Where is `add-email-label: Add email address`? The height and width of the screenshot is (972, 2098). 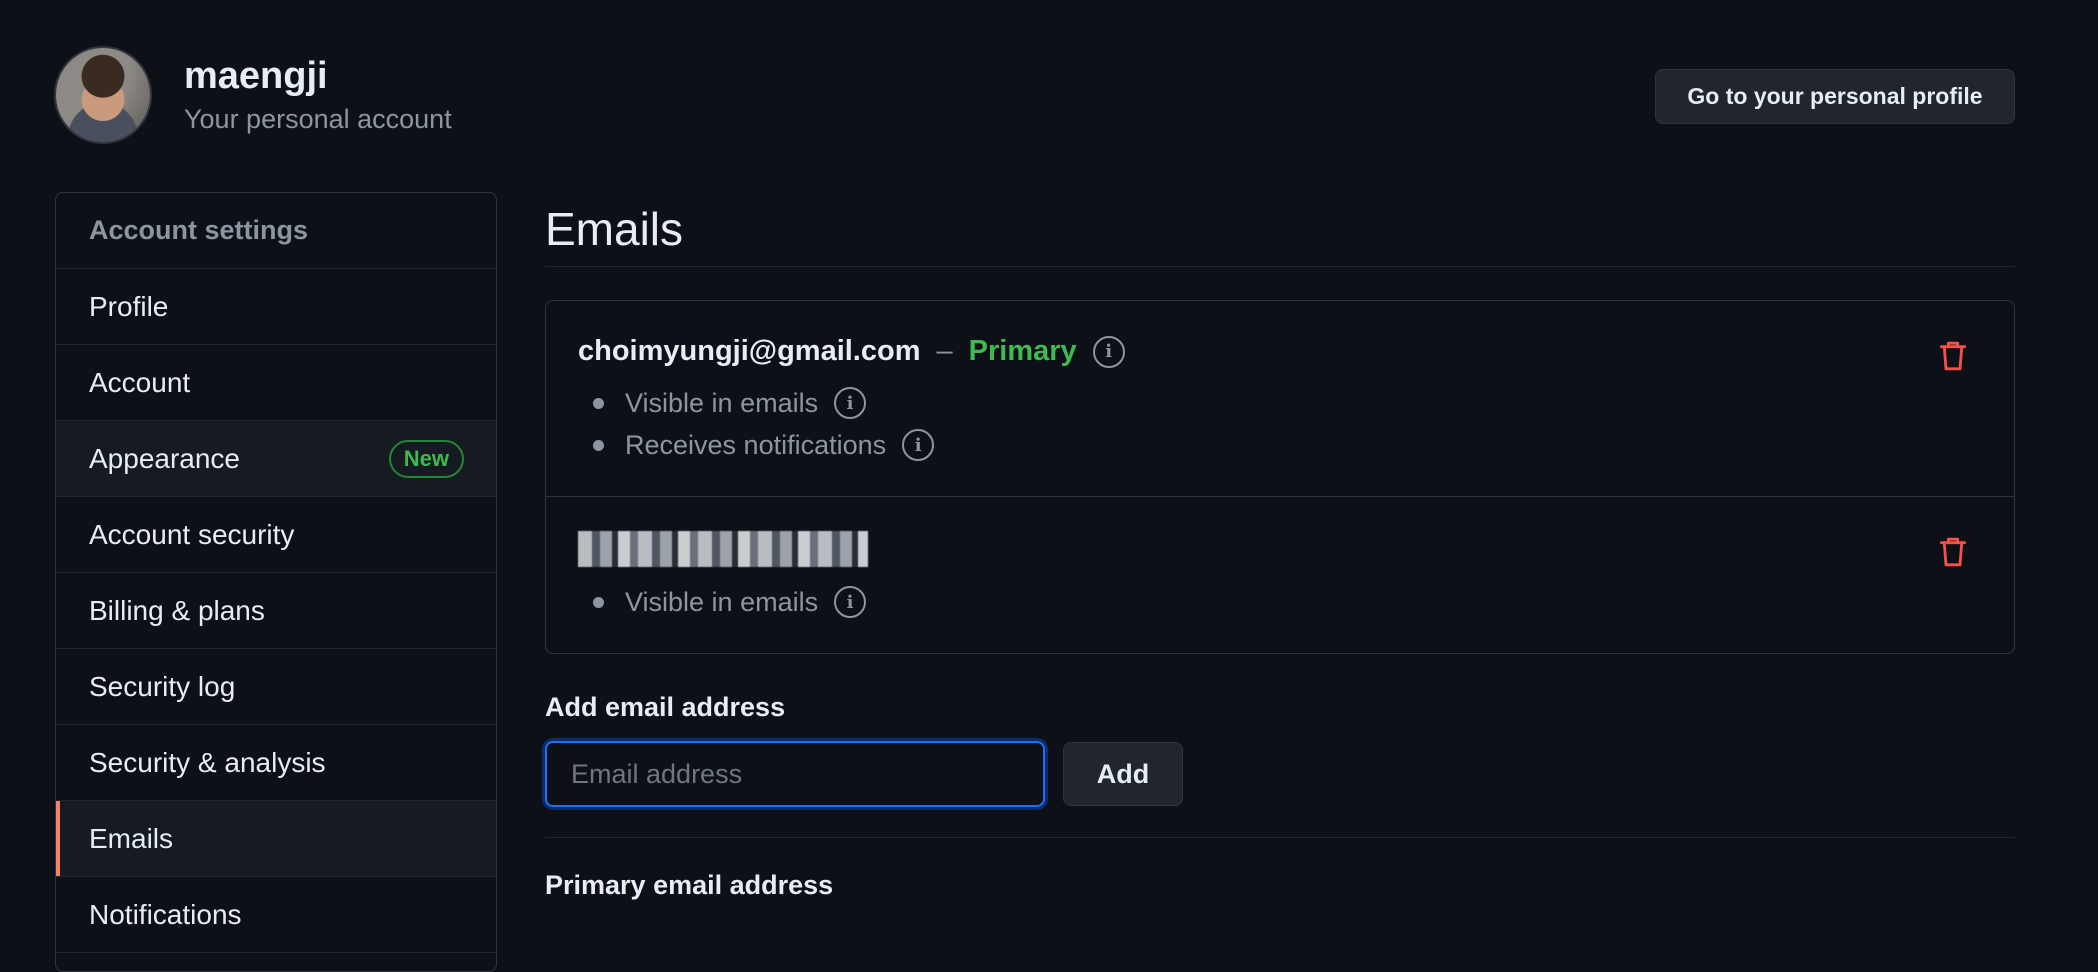 add-email-label: Add email address is located at coordinates (665, 707).